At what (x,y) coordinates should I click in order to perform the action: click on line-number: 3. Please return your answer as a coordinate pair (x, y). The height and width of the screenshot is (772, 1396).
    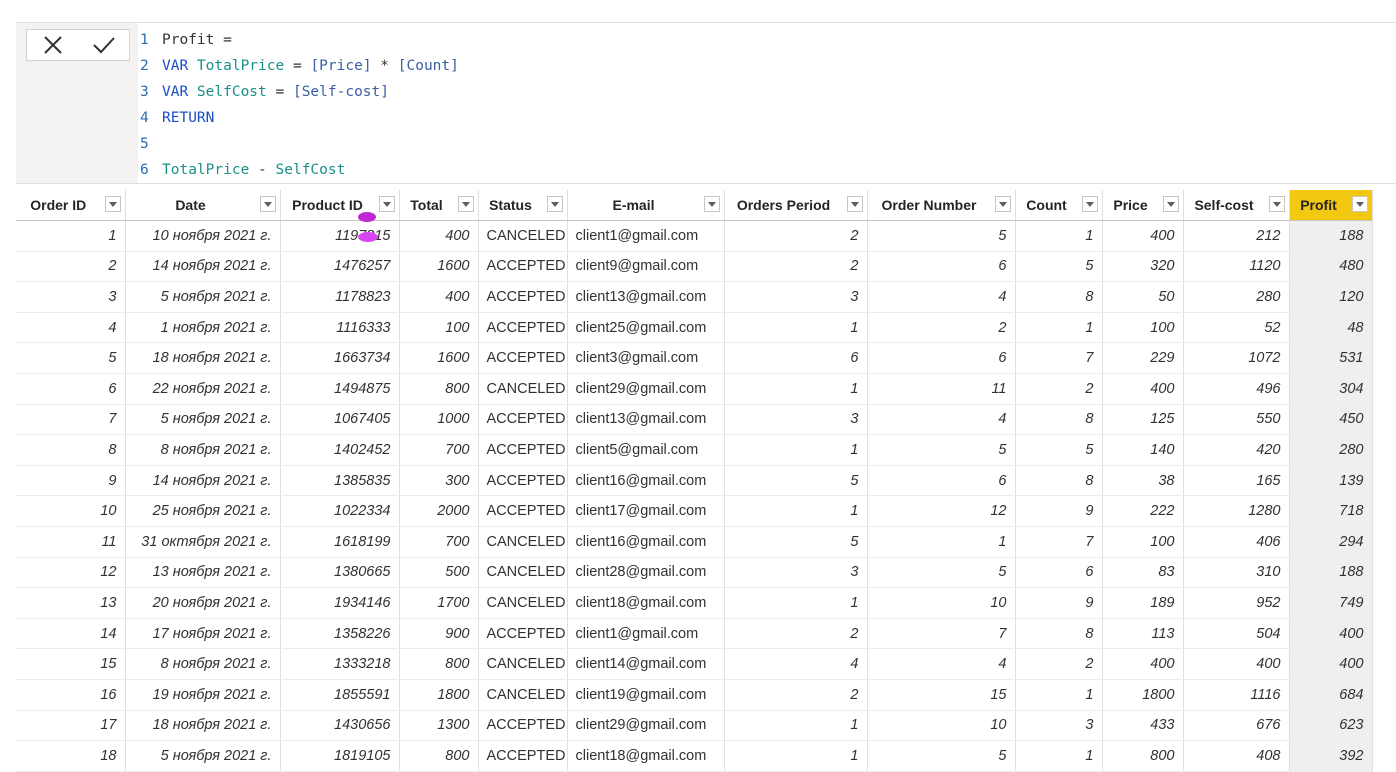
    Looking at the image, I should click on (144, 92).